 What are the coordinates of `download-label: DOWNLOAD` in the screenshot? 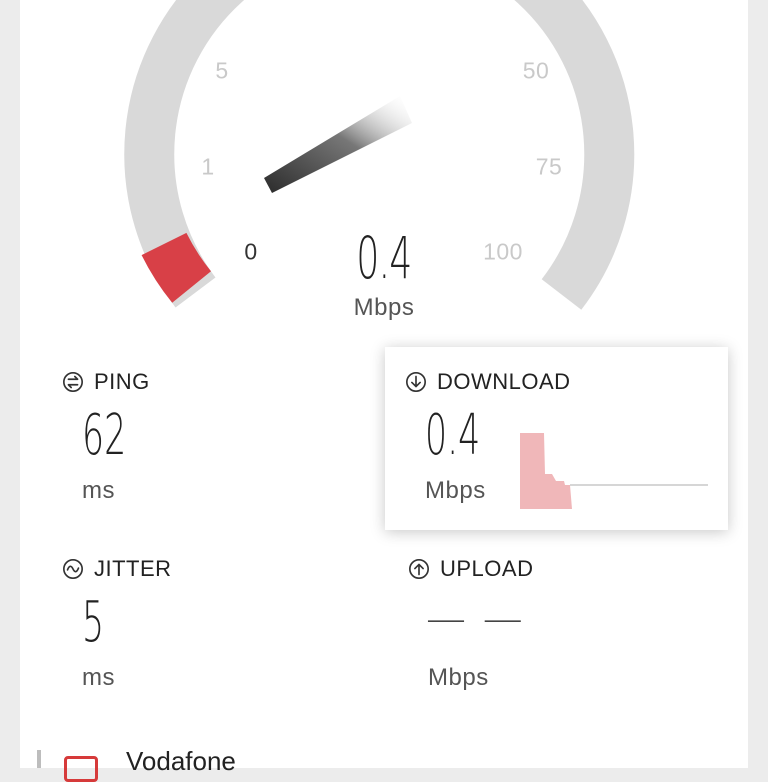 It's located at (504, 381).